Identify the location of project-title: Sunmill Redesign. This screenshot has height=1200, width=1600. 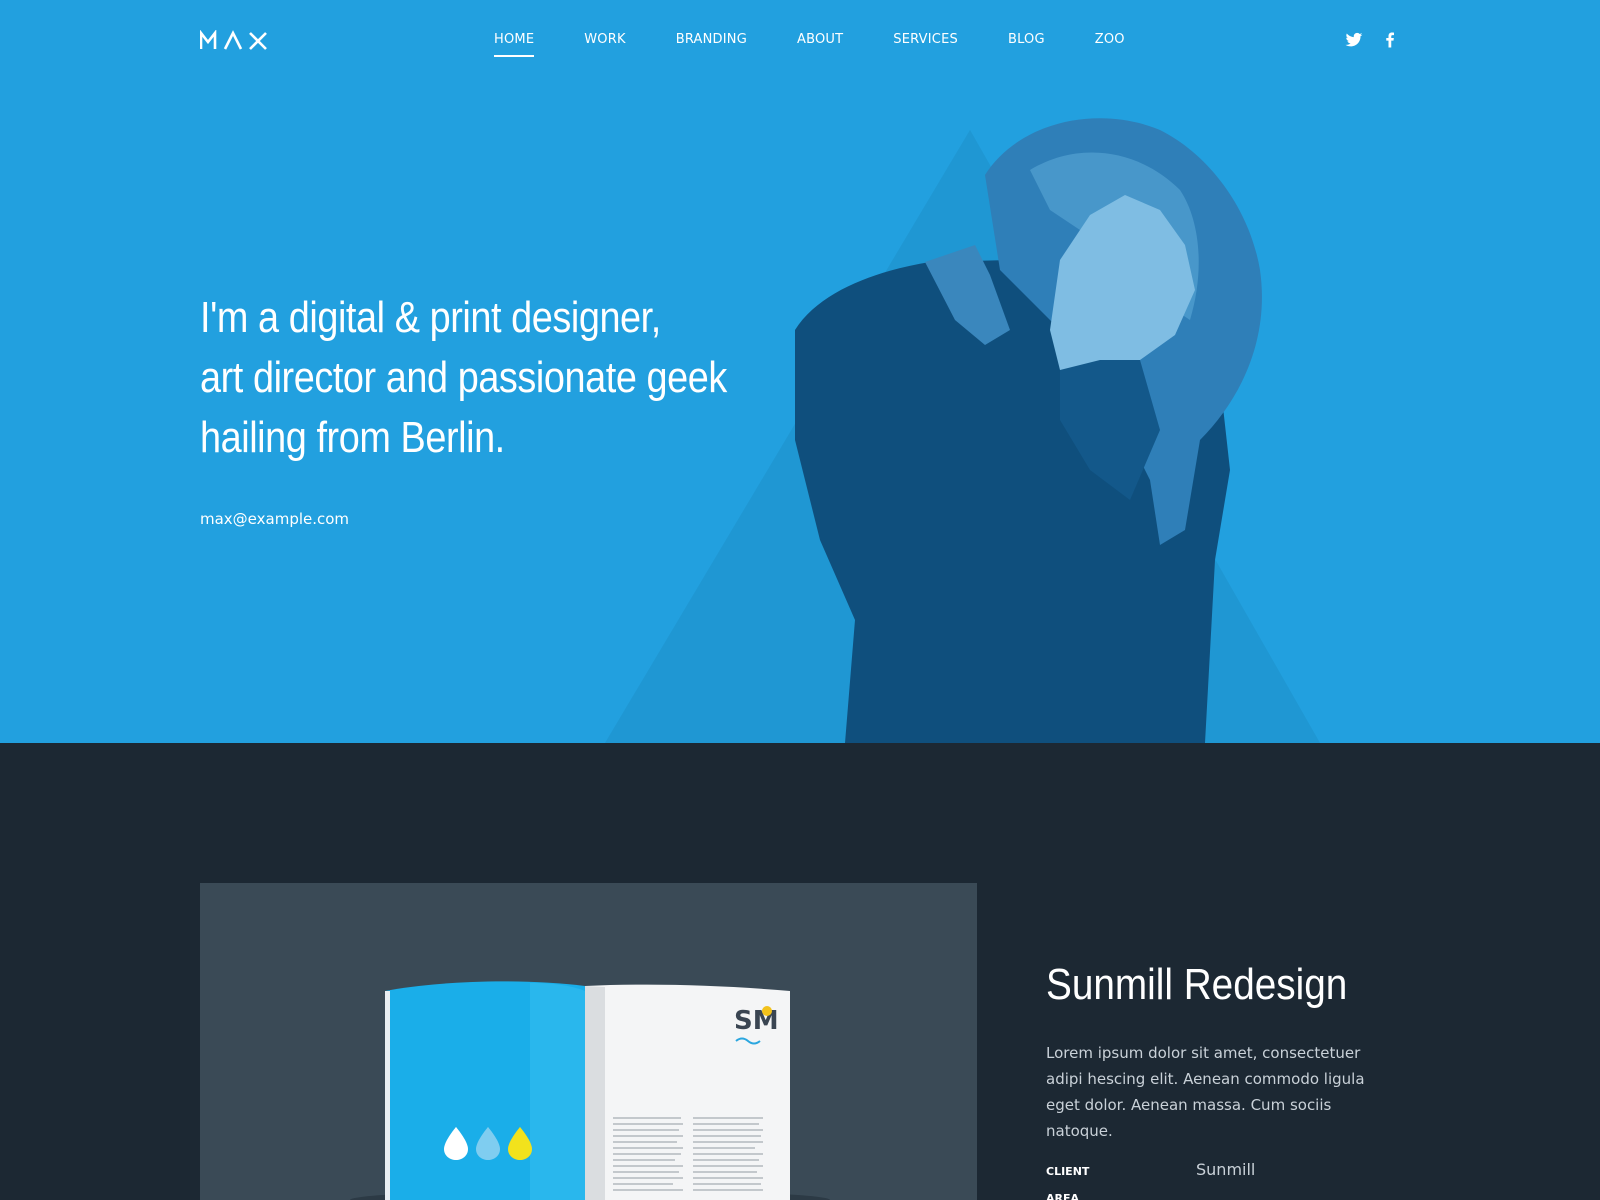
(1196, 985).